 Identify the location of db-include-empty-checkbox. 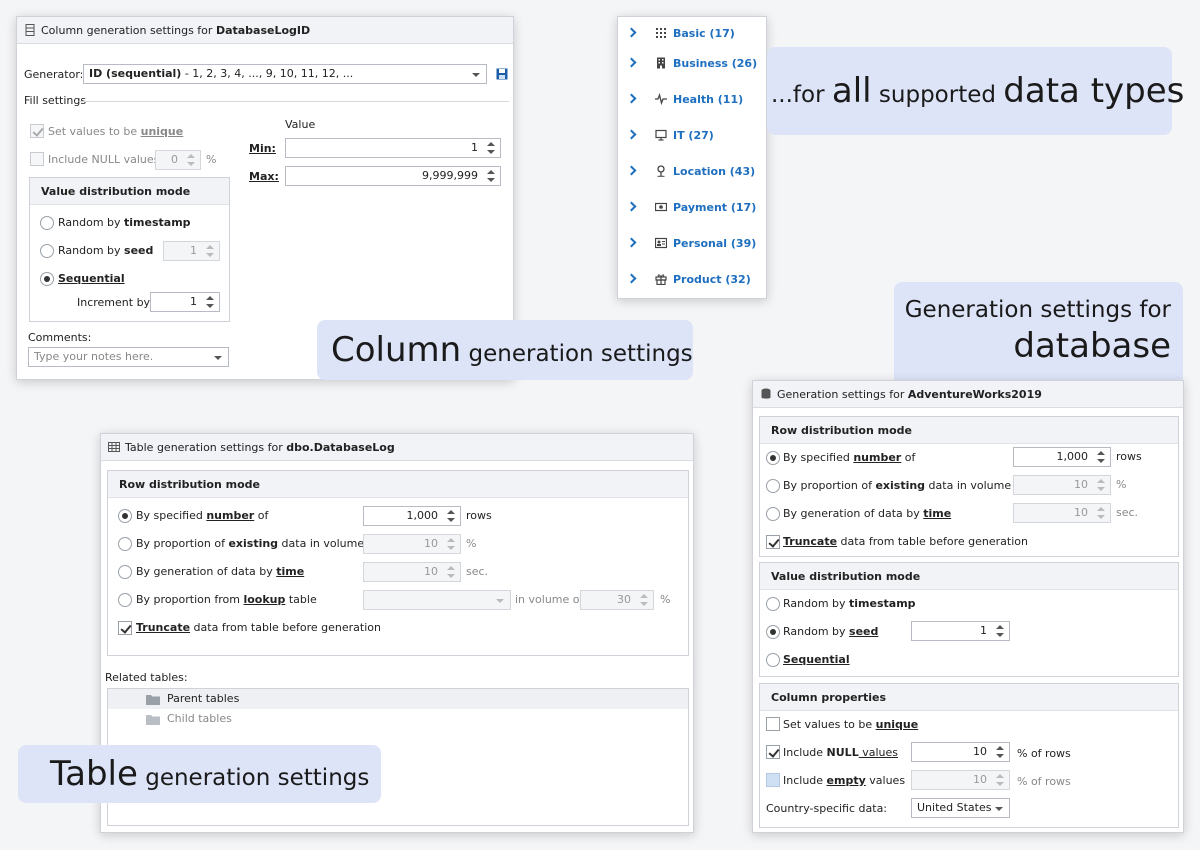
(773, 780).